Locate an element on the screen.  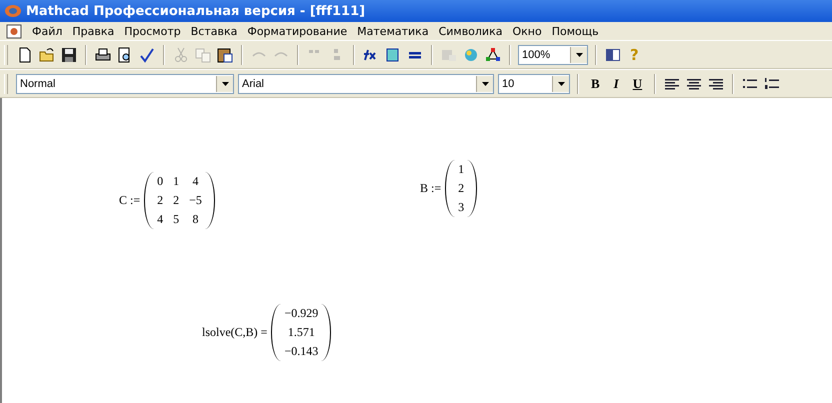
spell-icon is located at coordinates (147, 55).